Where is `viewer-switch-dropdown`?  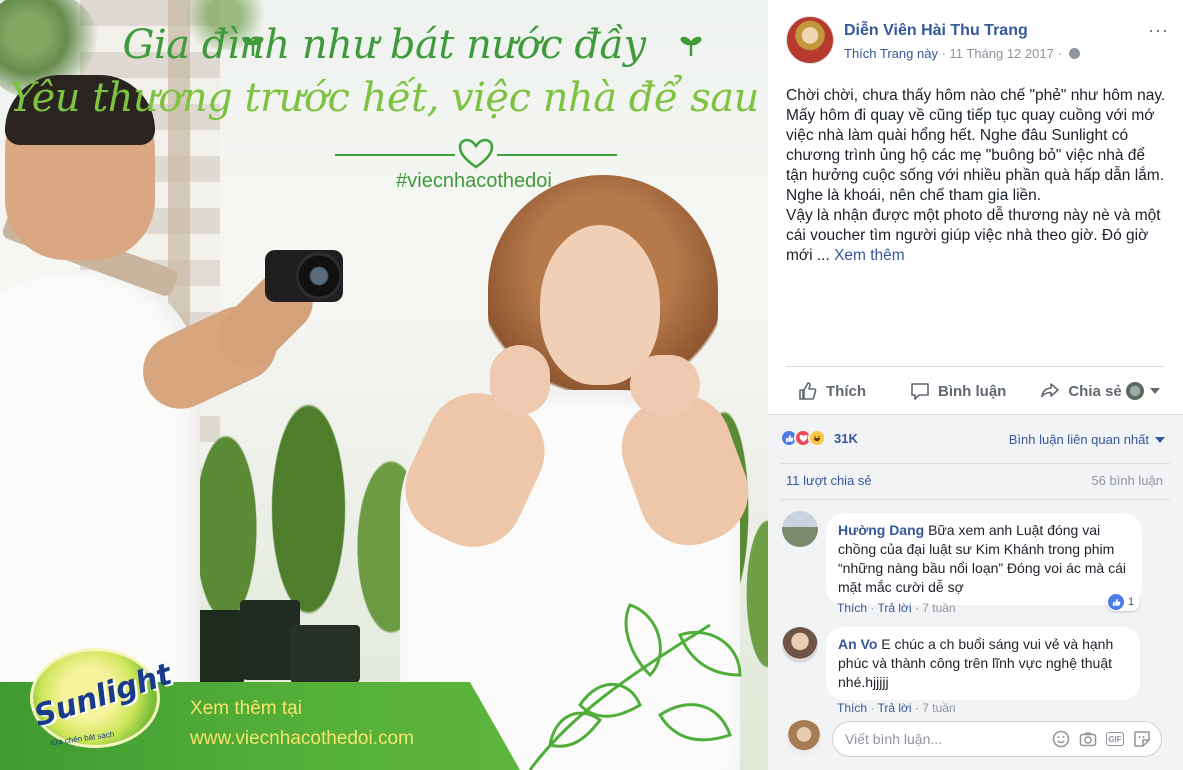 viewer-switch-dropdown is located at coordinates (1143, 391).